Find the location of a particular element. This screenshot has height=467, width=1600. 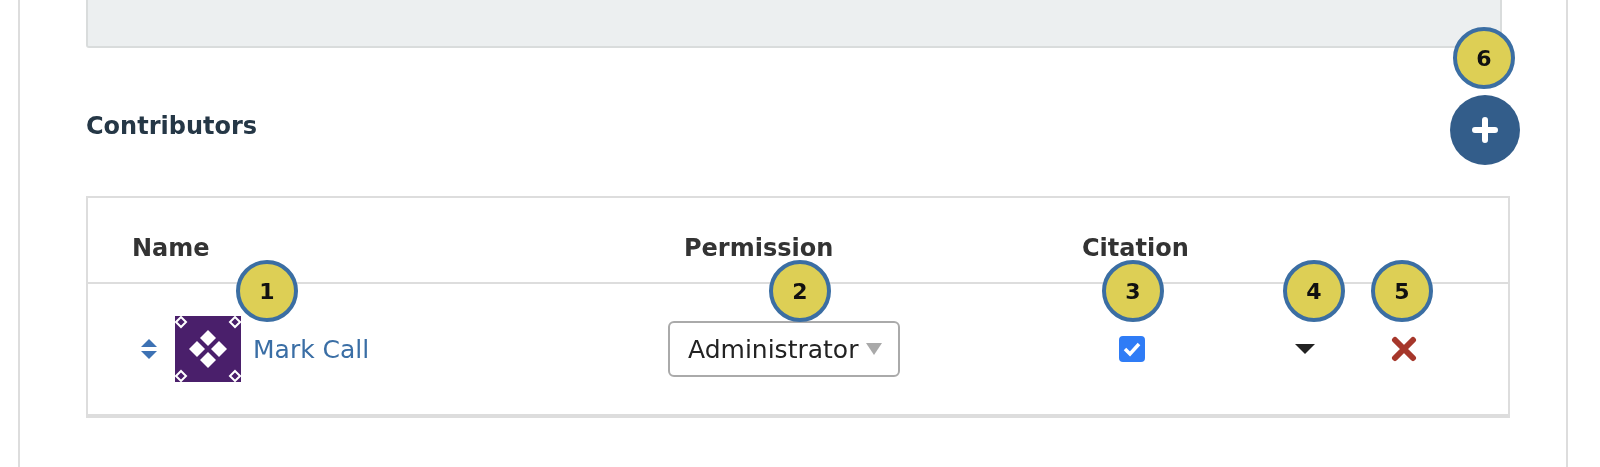

dropdown-arrow-icon is located at coordinates (874, 349).